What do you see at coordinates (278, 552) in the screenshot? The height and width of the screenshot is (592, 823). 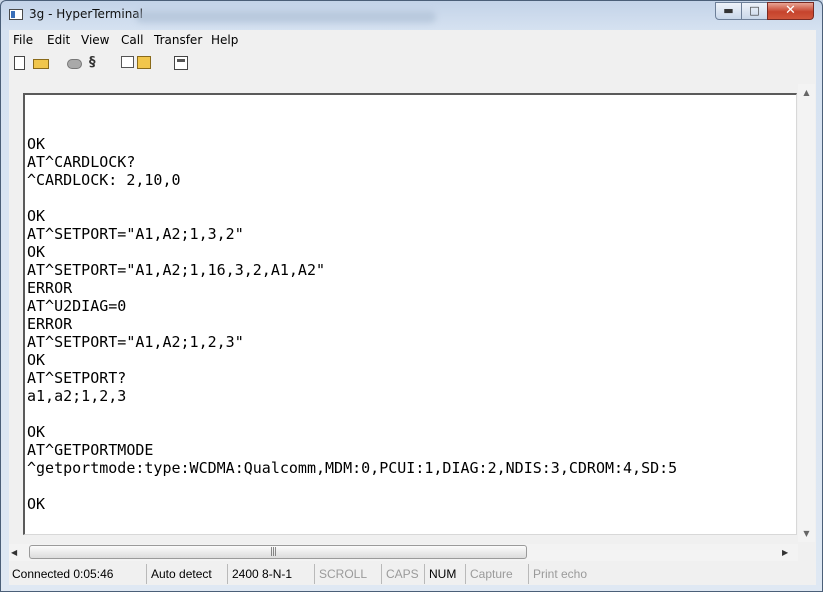 I see `horizontal-scroll-thumb: |||` at bounding box center [278, 552].